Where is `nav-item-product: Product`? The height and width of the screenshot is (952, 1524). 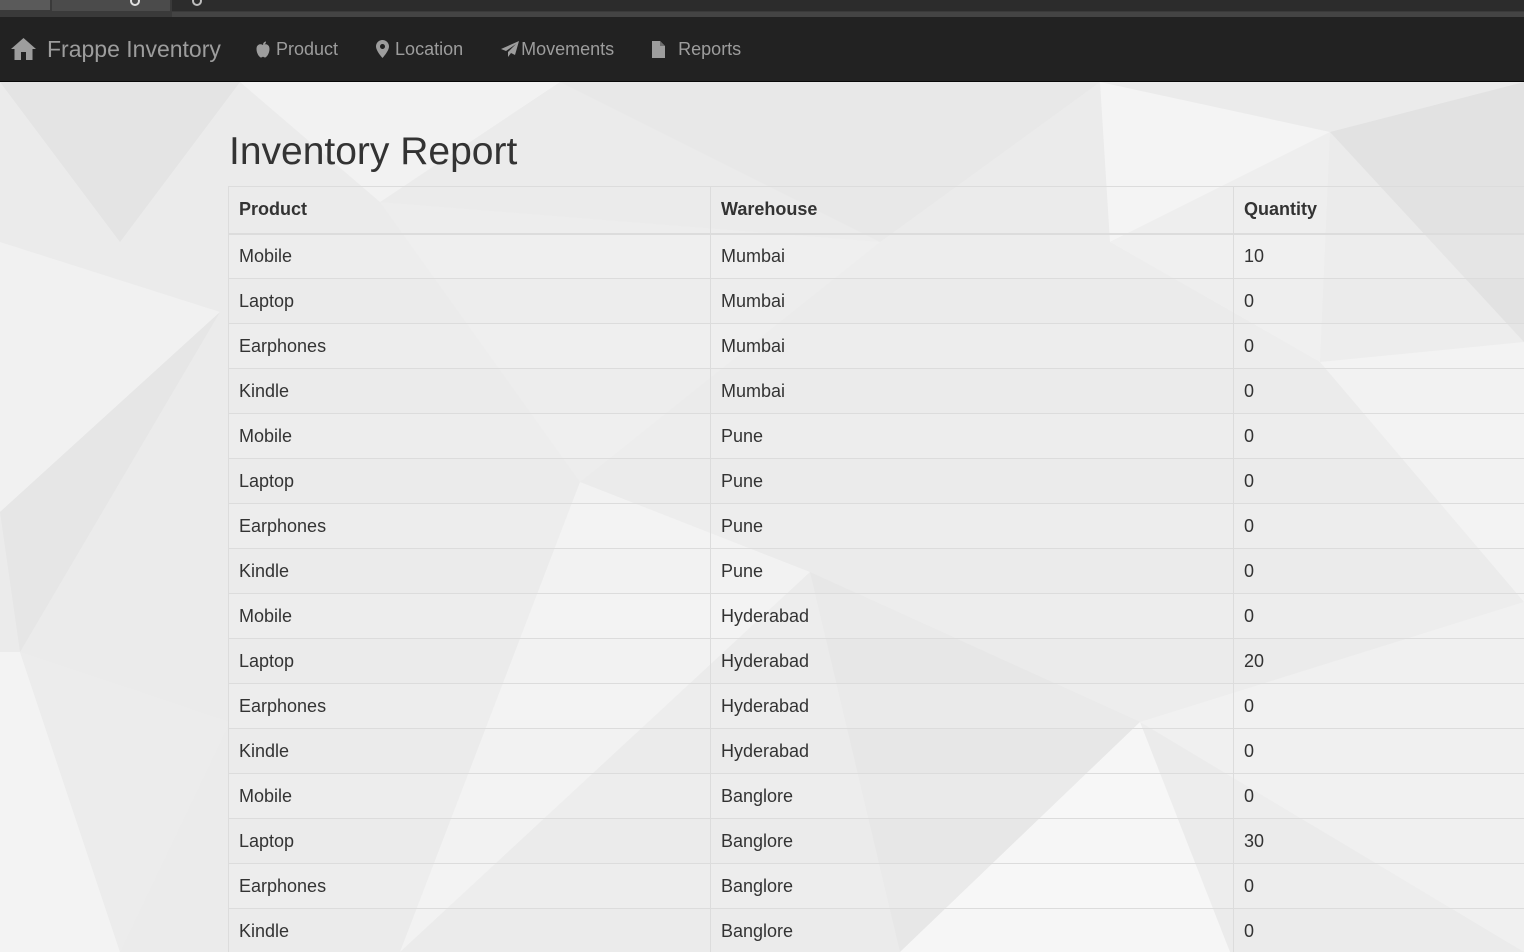
nav-item-product: Product is located at coordinates (297, 49).